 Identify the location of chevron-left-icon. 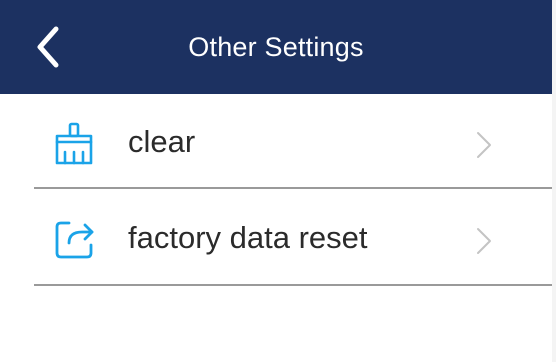
(48, 47).